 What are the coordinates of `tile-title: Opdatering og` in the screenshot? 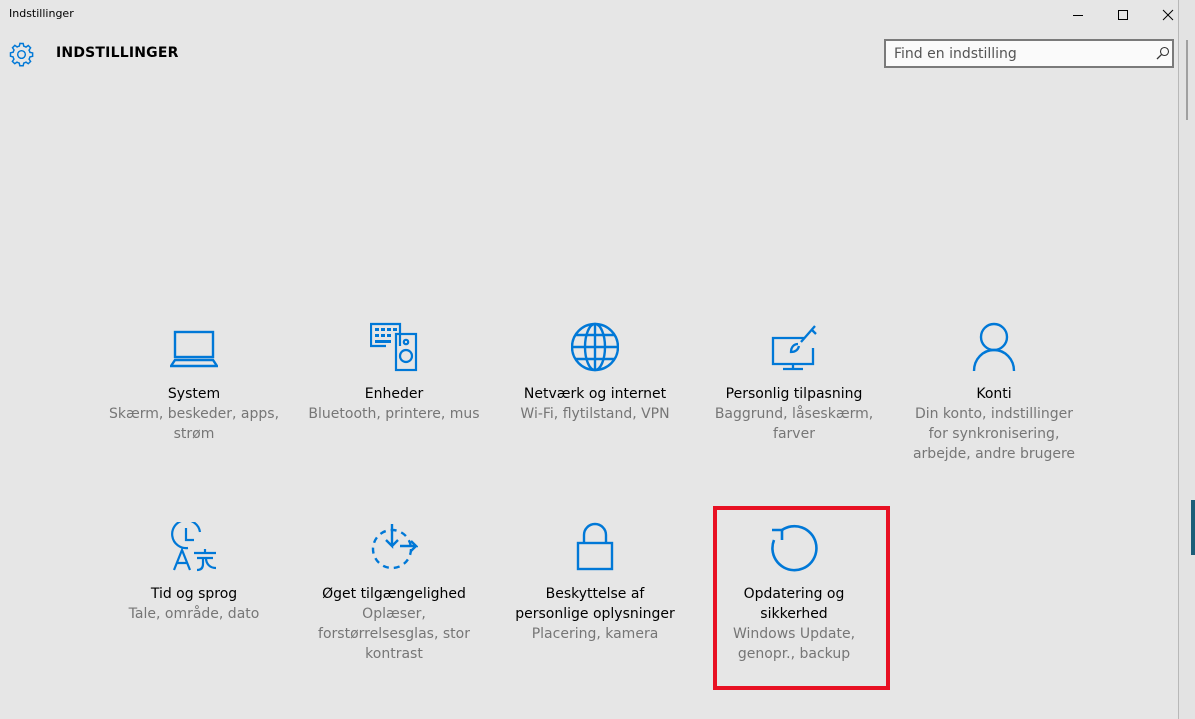 It's located at (794, 594).